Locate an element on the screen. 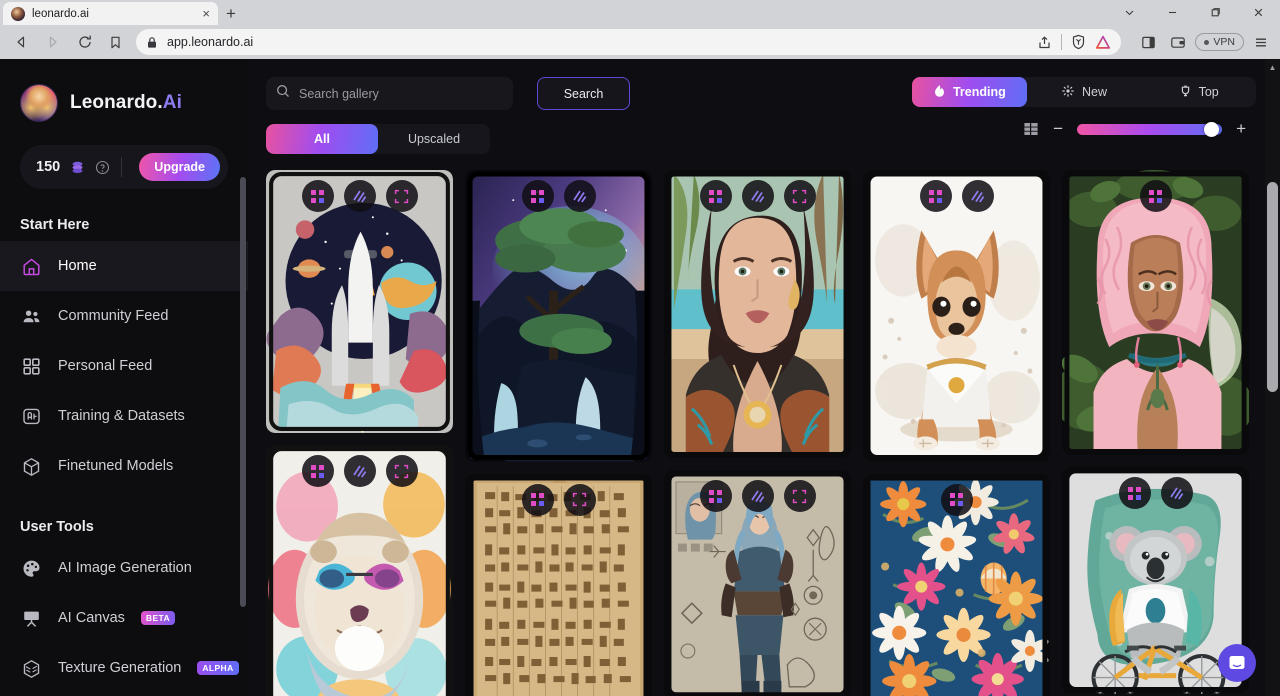 The width and height of the screenshot is (1280, 696). back-arrow-icon is located at coordinates (21, 42).